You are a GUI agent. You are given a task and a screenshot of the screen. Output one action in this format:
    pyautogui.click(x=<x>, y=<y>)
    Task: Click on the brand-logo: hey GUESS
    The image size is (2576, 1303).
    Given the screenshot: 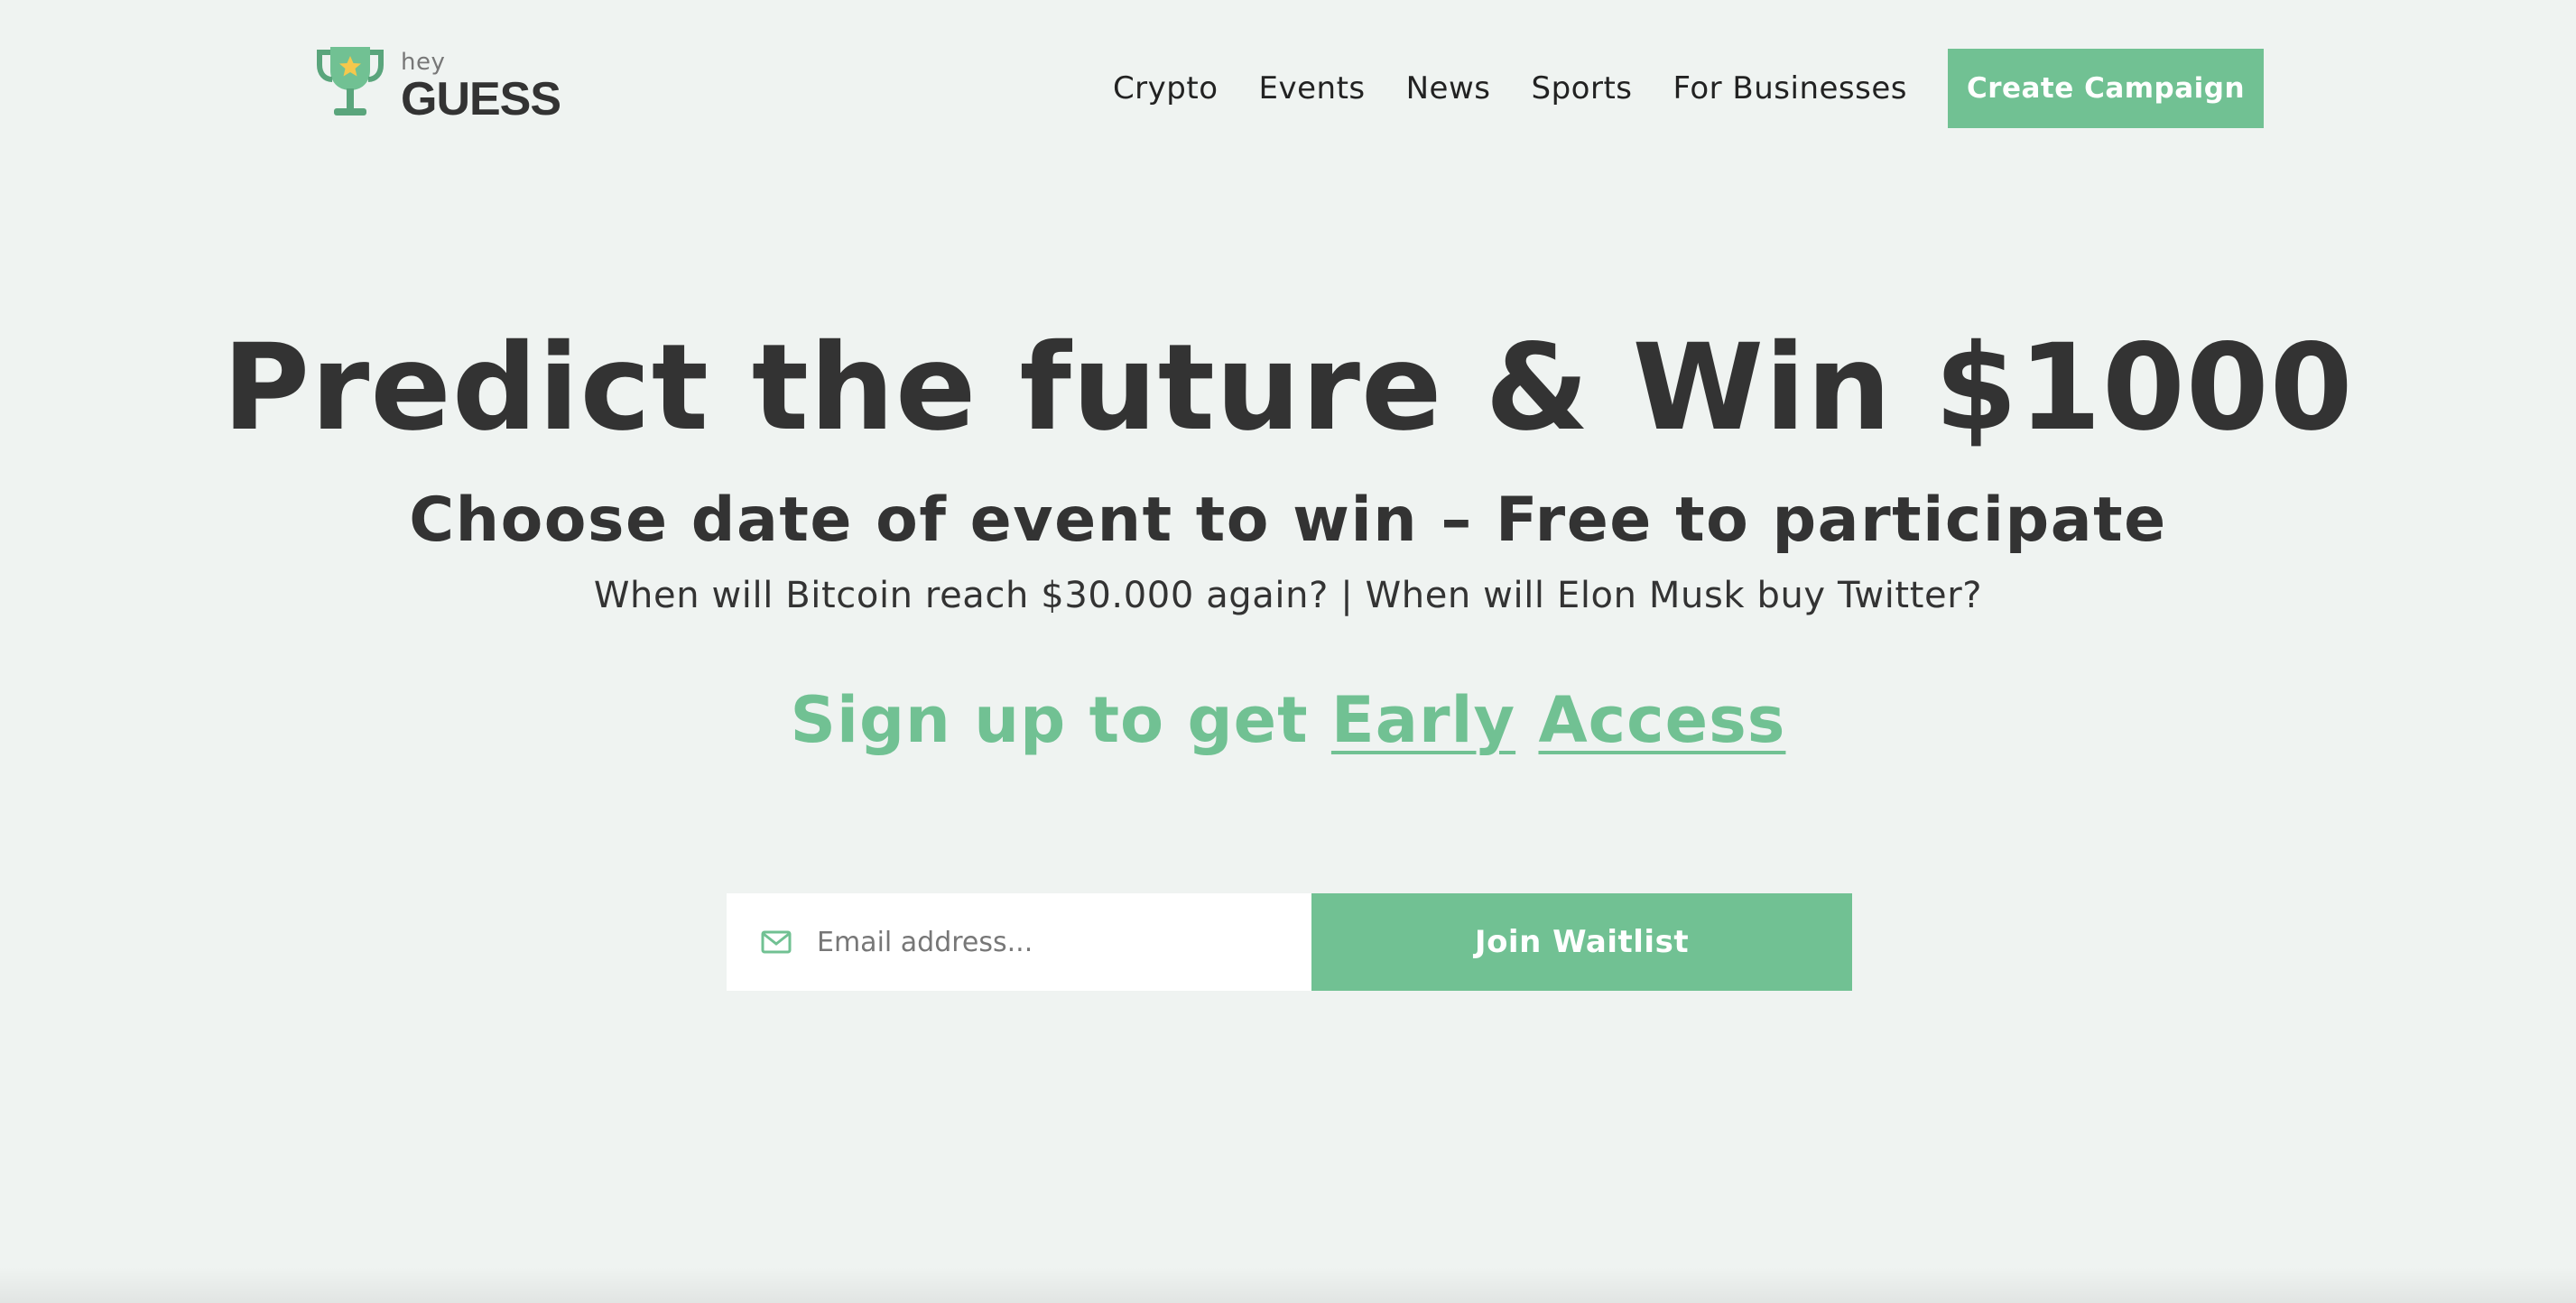 What is the action you would take?
    pyautogui.click(x=436, y=83)
    